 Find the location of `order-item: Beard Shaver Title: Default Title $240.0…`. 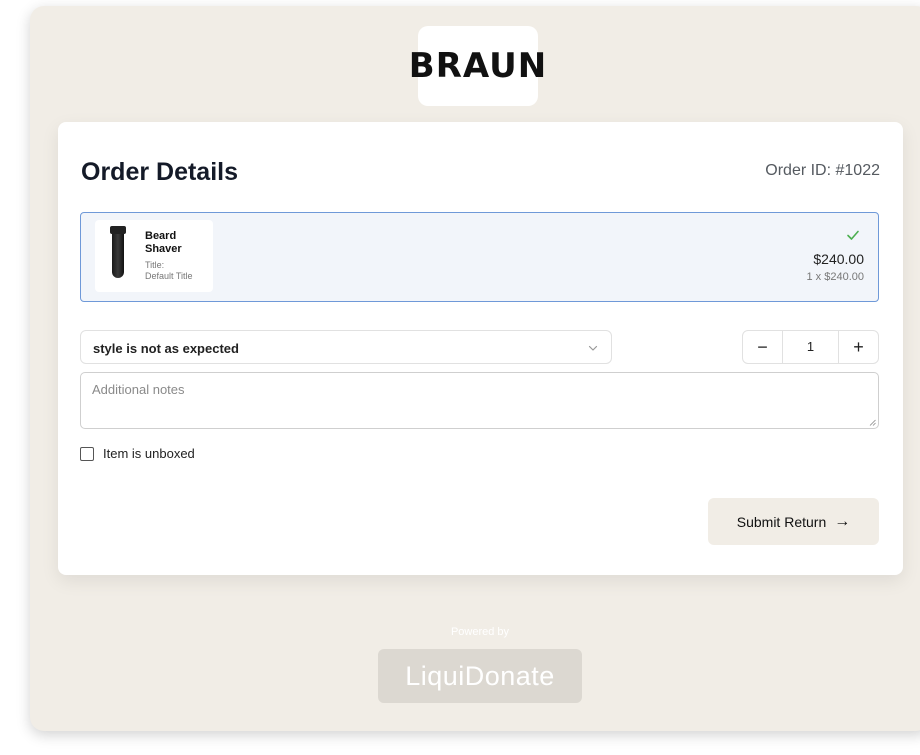

order-item: Beard Shaver Title: Default Title $240.0… is located at coordinates (479, 257).